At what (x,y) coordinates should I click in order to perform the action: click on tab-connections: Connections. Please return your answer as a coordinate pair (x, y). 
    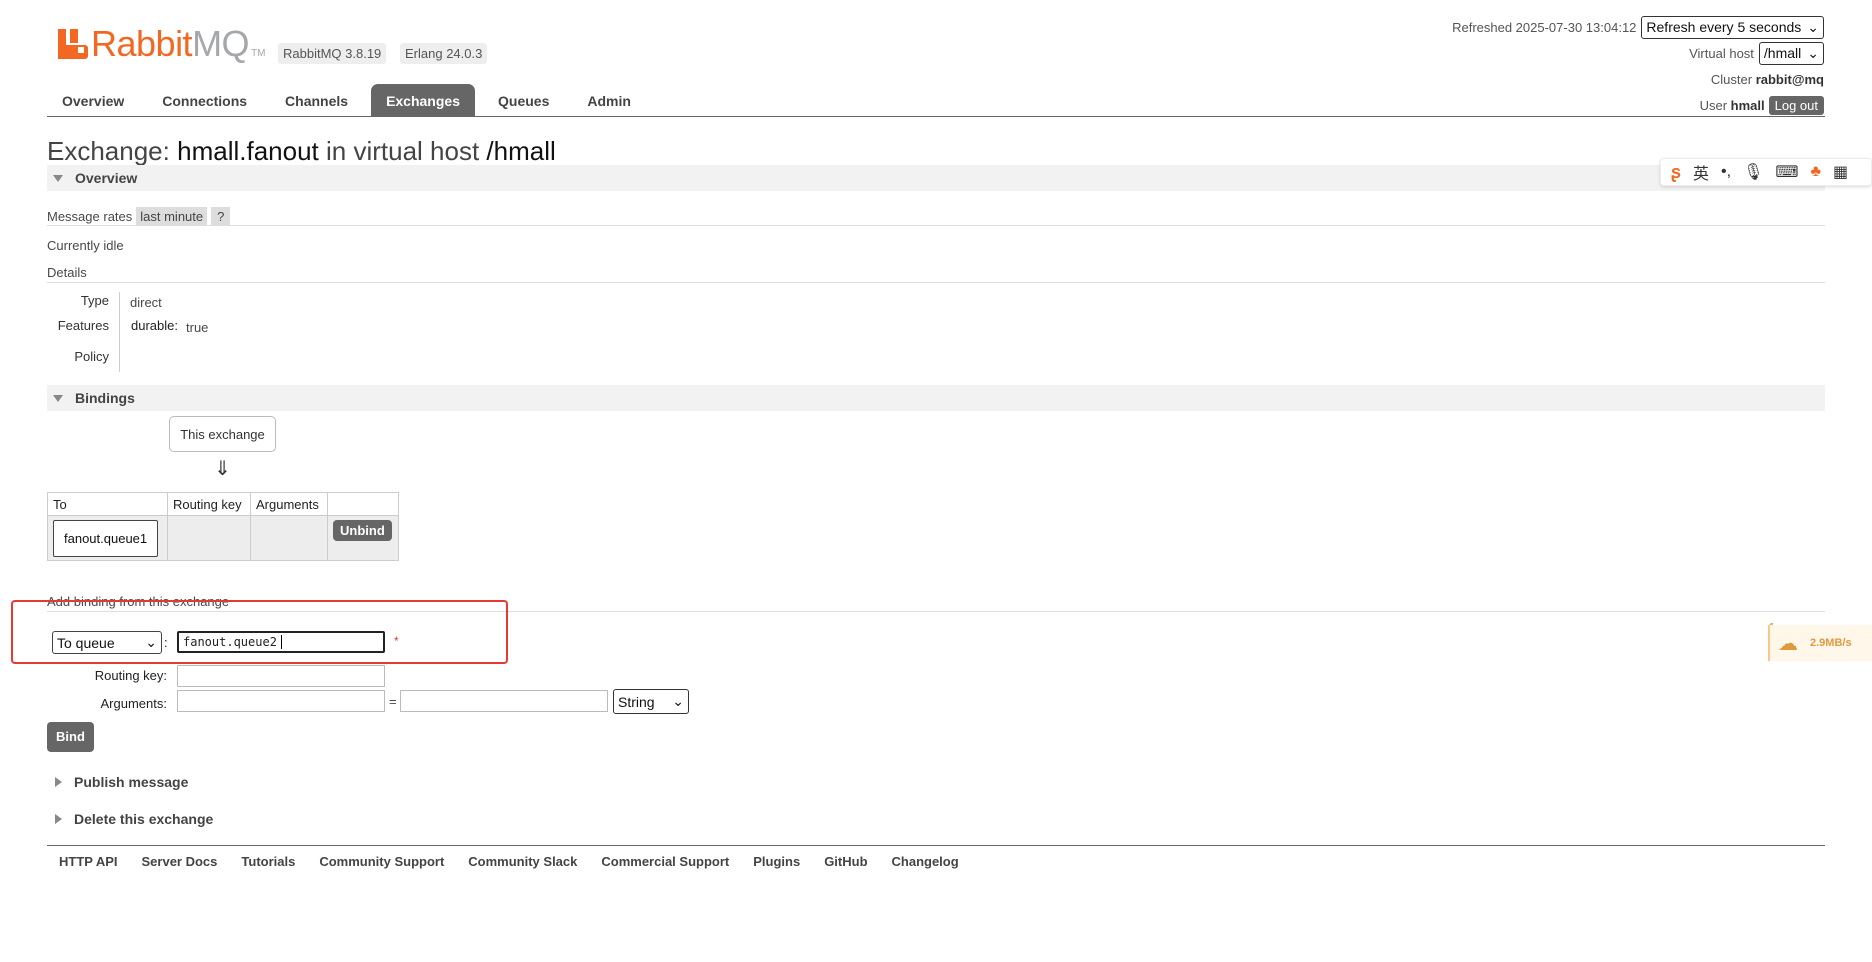
    Looking at the image, I should click on (204, 100).